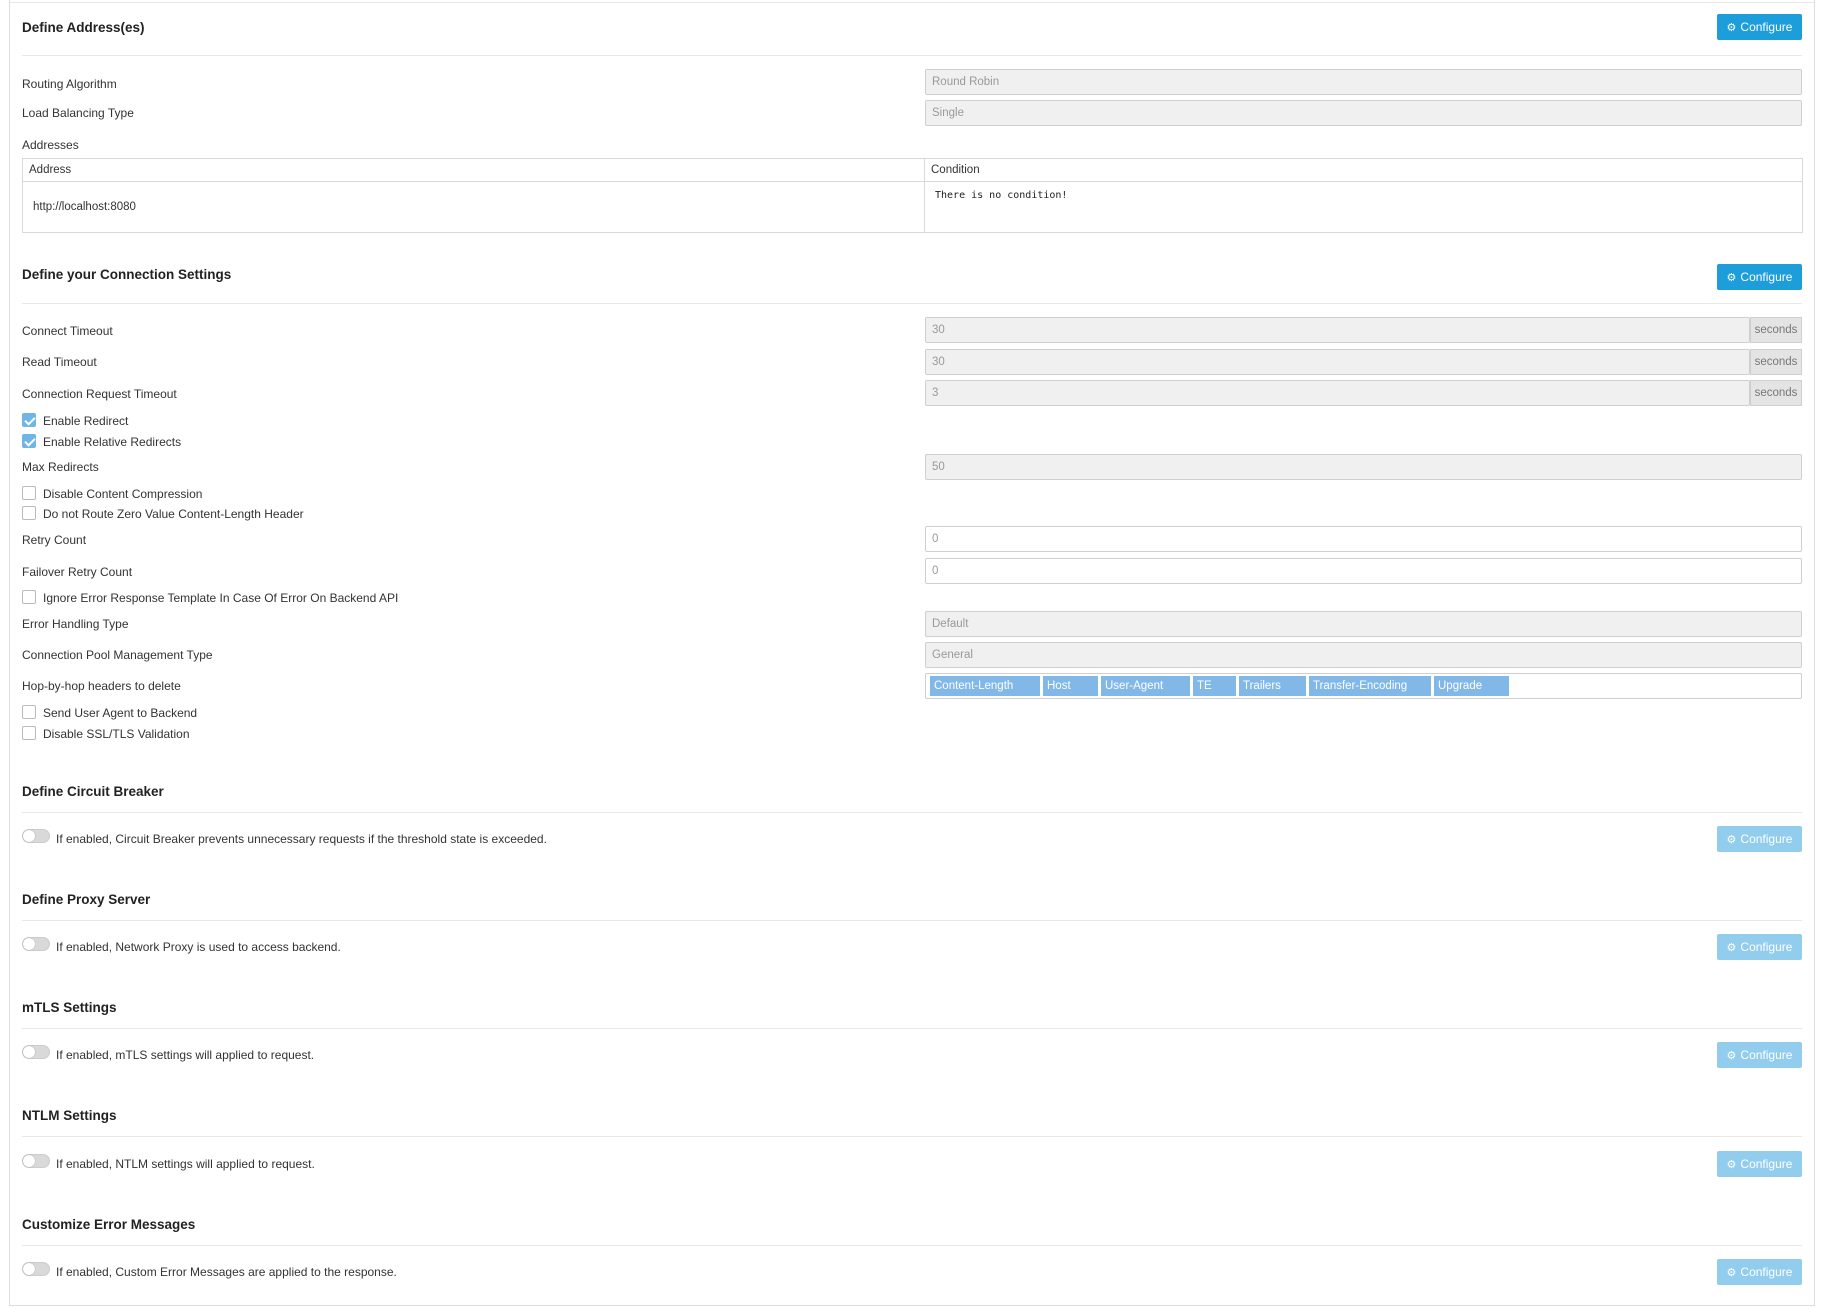 This screenshot has height=1313, width=1833. I want to click on address-configure-button: ⚙ Configure, so click(1759, 27).